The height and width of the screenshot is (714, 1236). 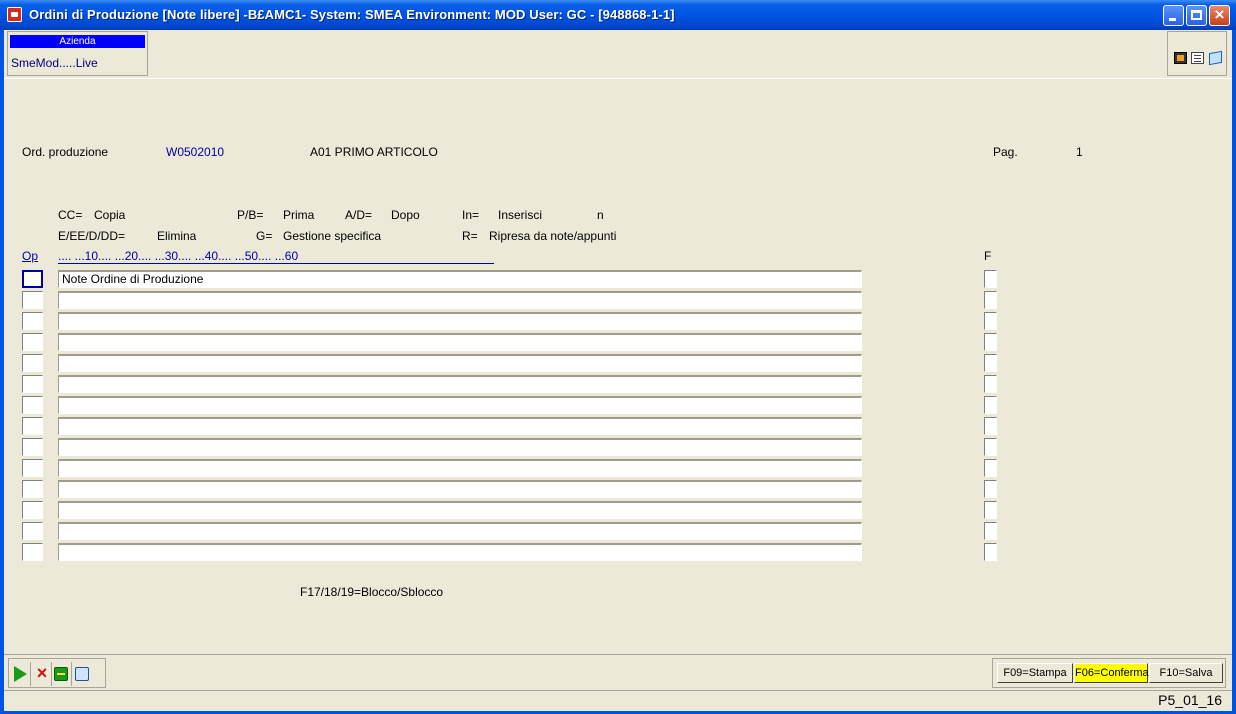 What do you see at coordinates (20, 674) in the screenshot?
I see `run-icon` at bounding box center [20, 674].